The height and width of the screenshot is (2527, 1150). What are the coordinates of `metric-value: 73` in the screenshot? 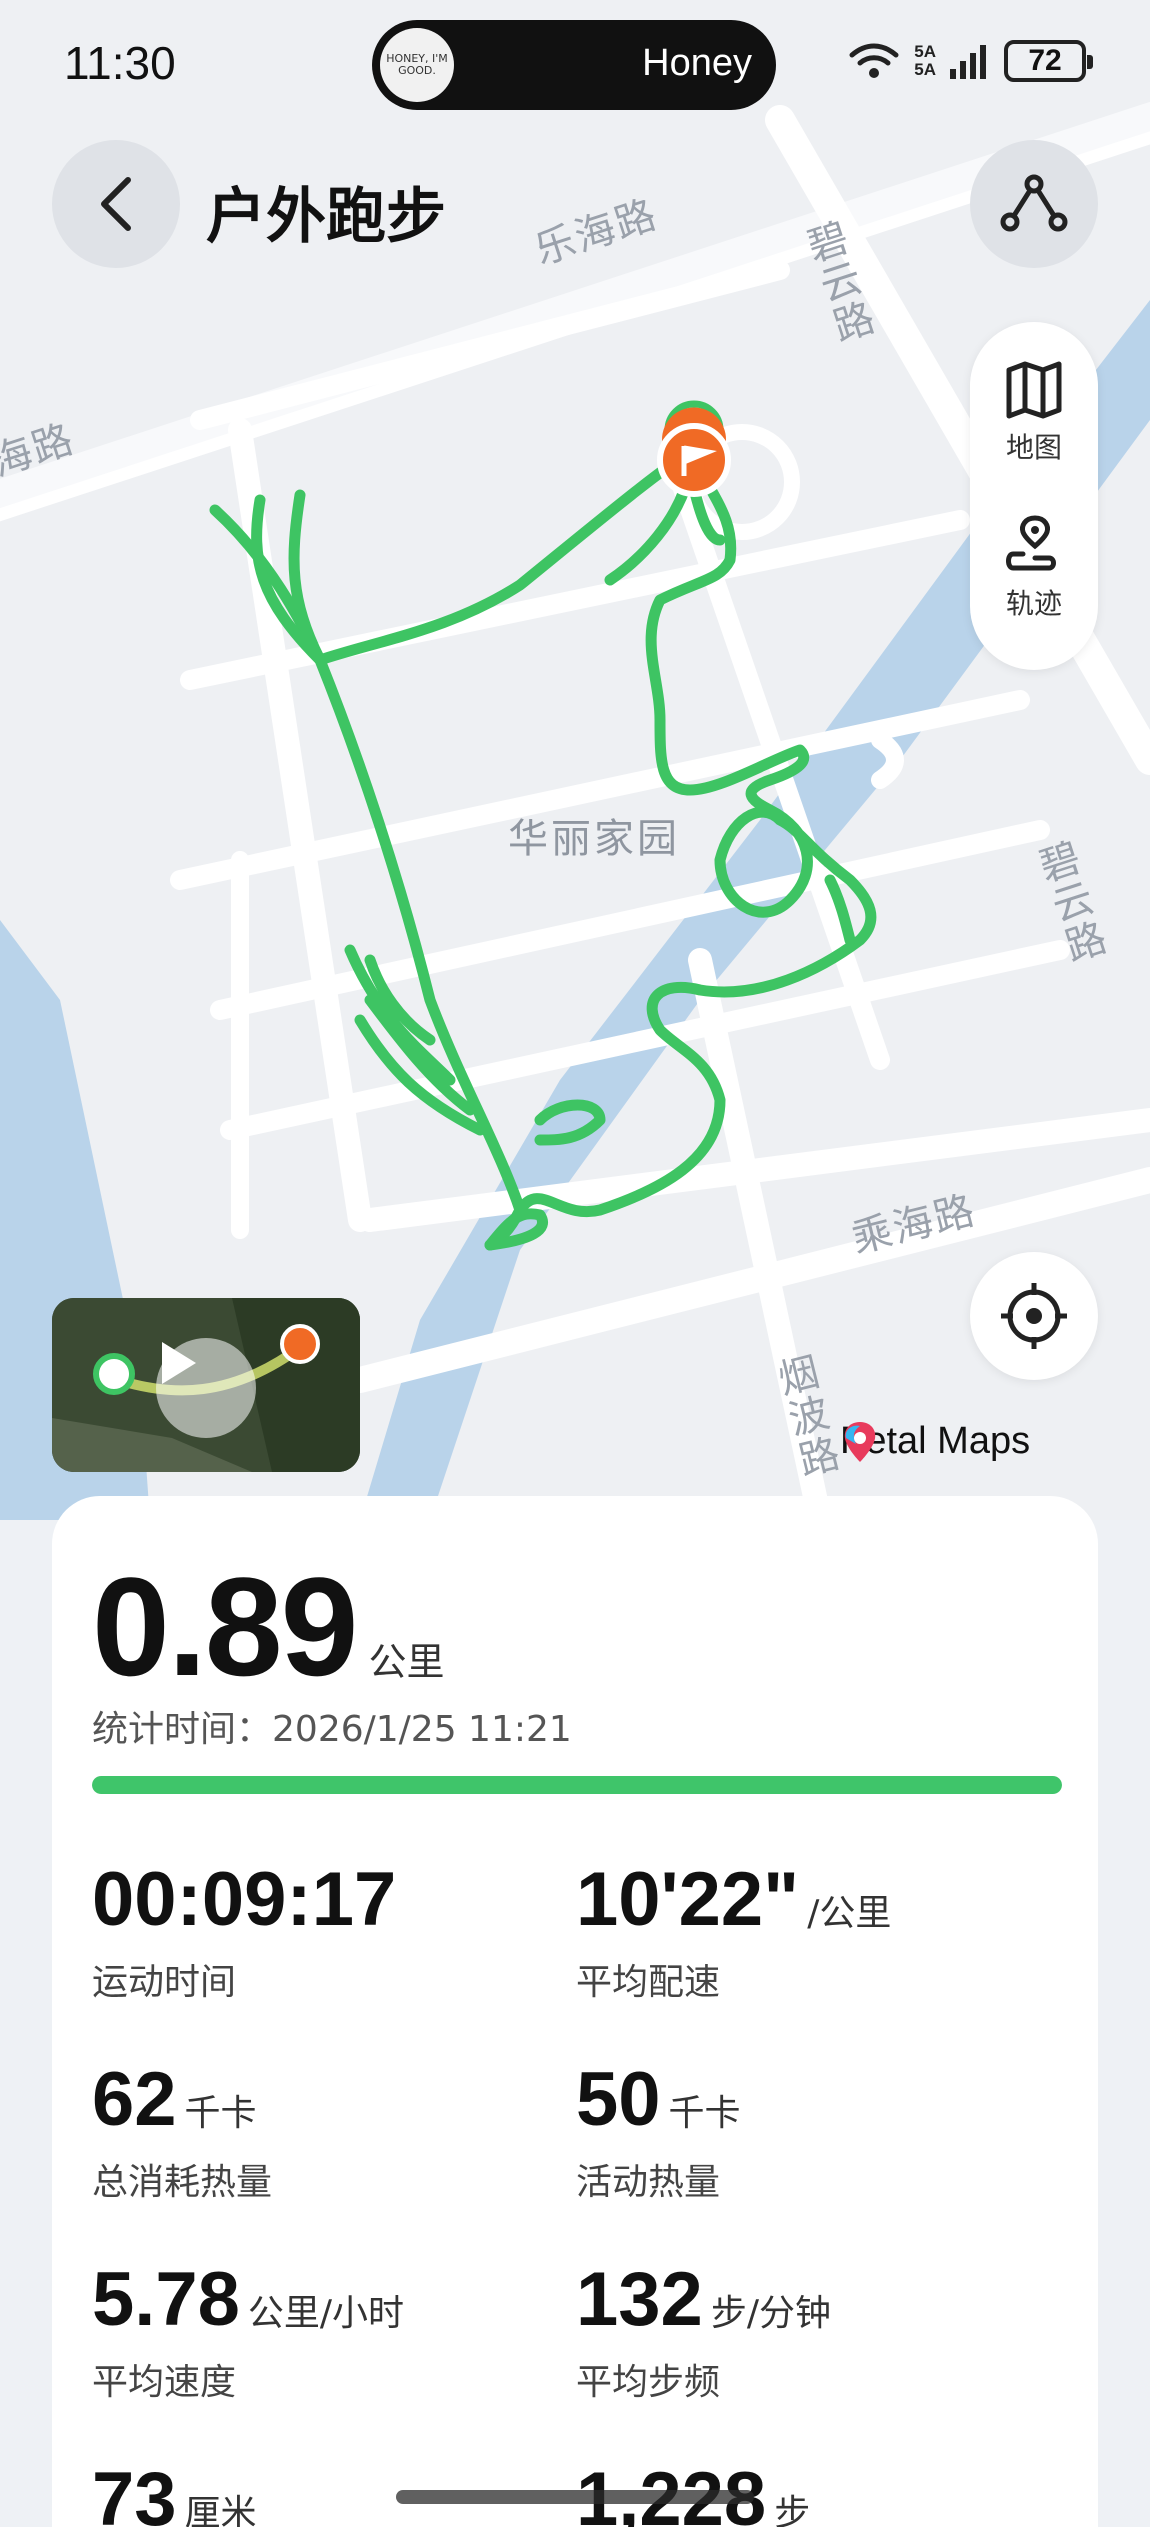 It's located at (134, 2492).